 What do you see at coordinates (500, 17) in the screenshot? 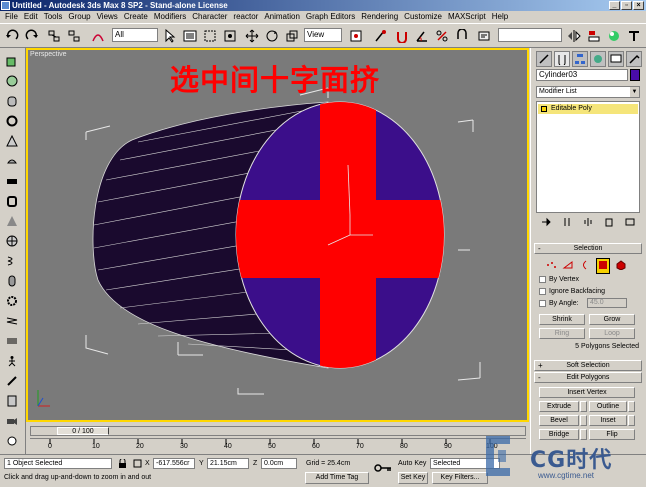
I see `menu-help: Help` at bounding box center [500, 17].